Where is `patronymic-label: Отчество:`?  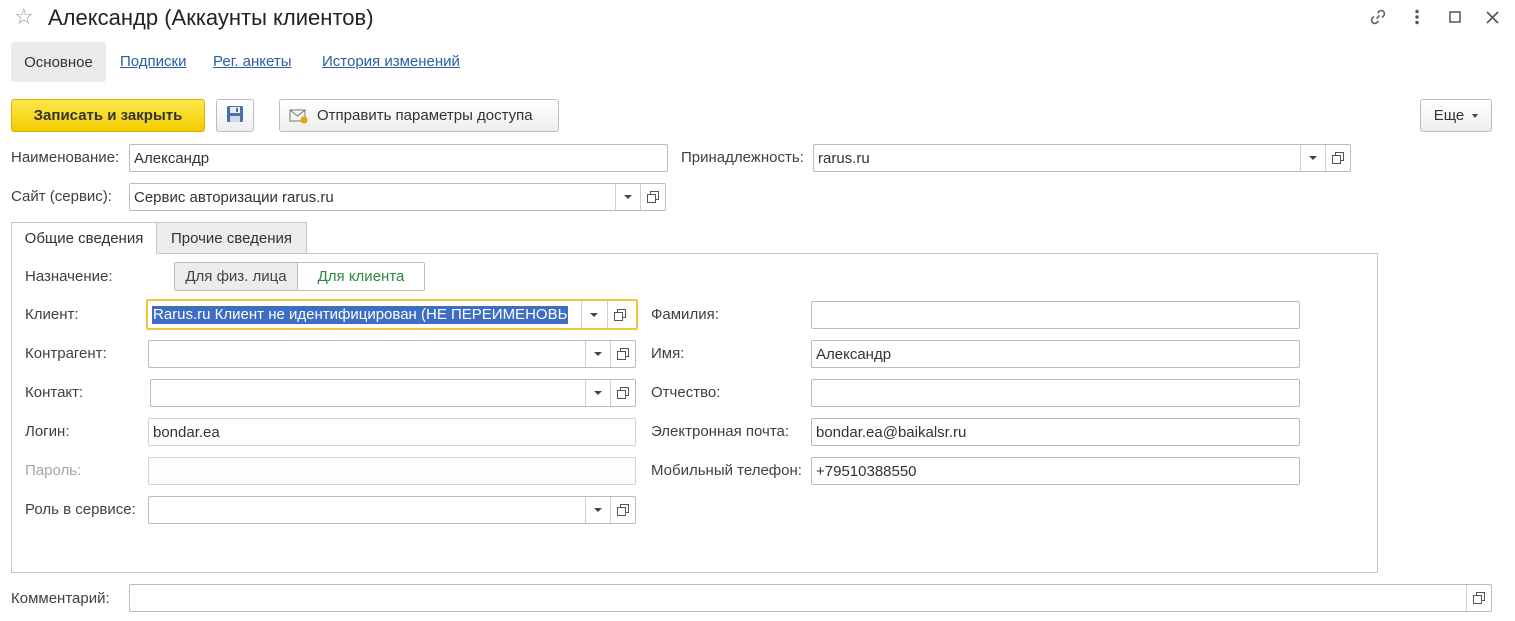
patronymic-label: Отчество: is located at coordinates (686, 392).